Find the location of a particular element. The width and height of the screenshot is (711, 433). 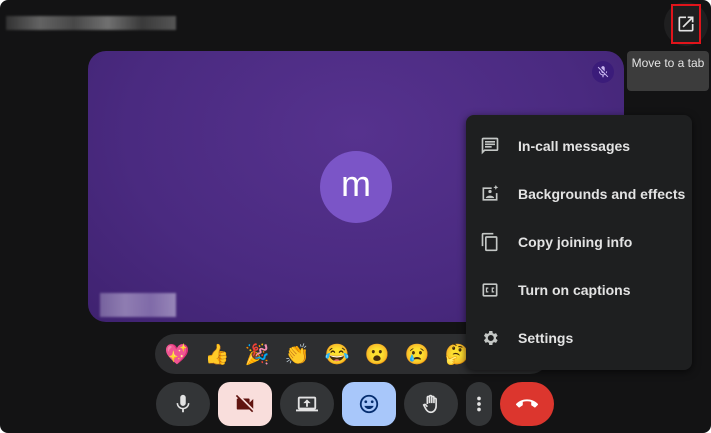

reaction-thumbs-up: 👍 is located at coordinates (217, 354).